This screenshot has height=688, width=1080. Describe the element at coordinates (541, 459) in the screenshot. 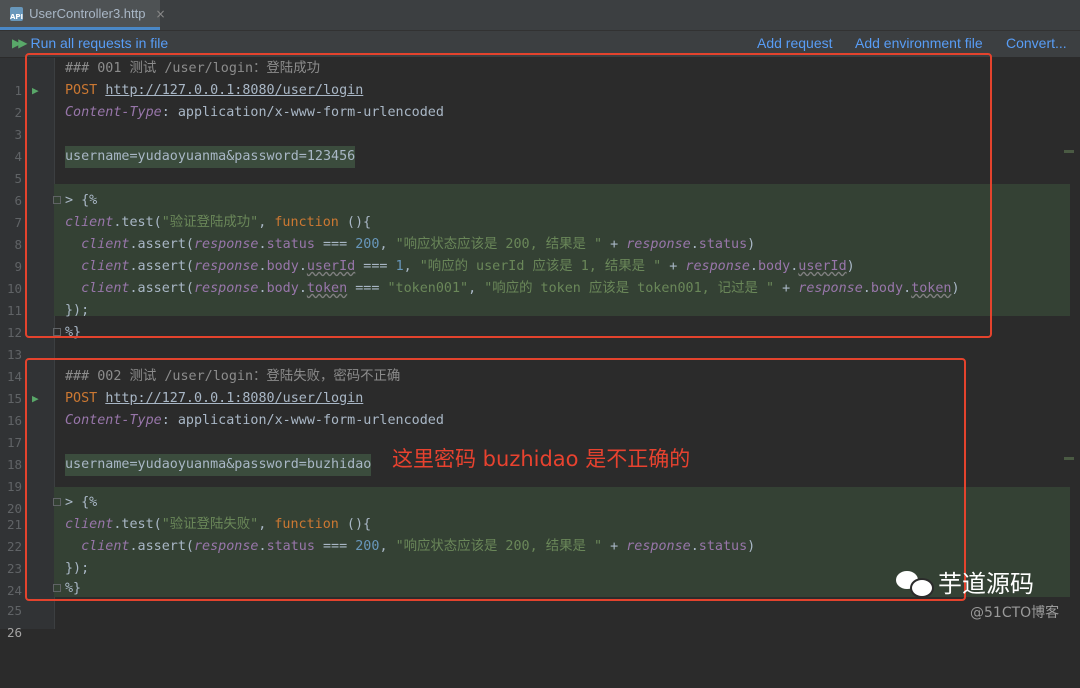

I see `annotation-text: 这里密码 buzhidao 是不正确的` at that location.